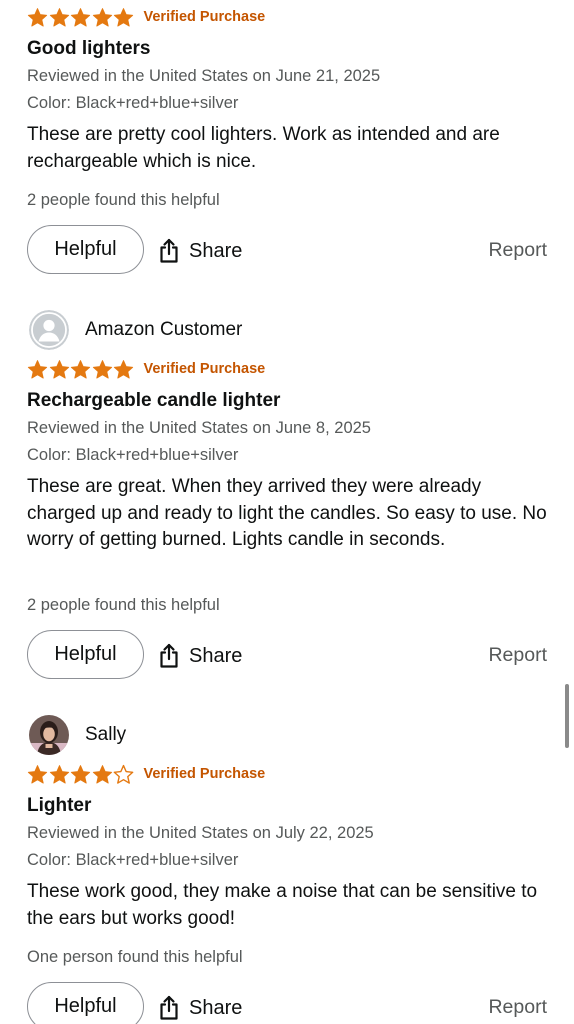 Image resolution: width=574 pixels, height=1024 pixels. What do you see at coordinates (153, 401) in the screenshot?
I see `review-title: Rechargeable candle lighter` at bounding box center [153, 401].